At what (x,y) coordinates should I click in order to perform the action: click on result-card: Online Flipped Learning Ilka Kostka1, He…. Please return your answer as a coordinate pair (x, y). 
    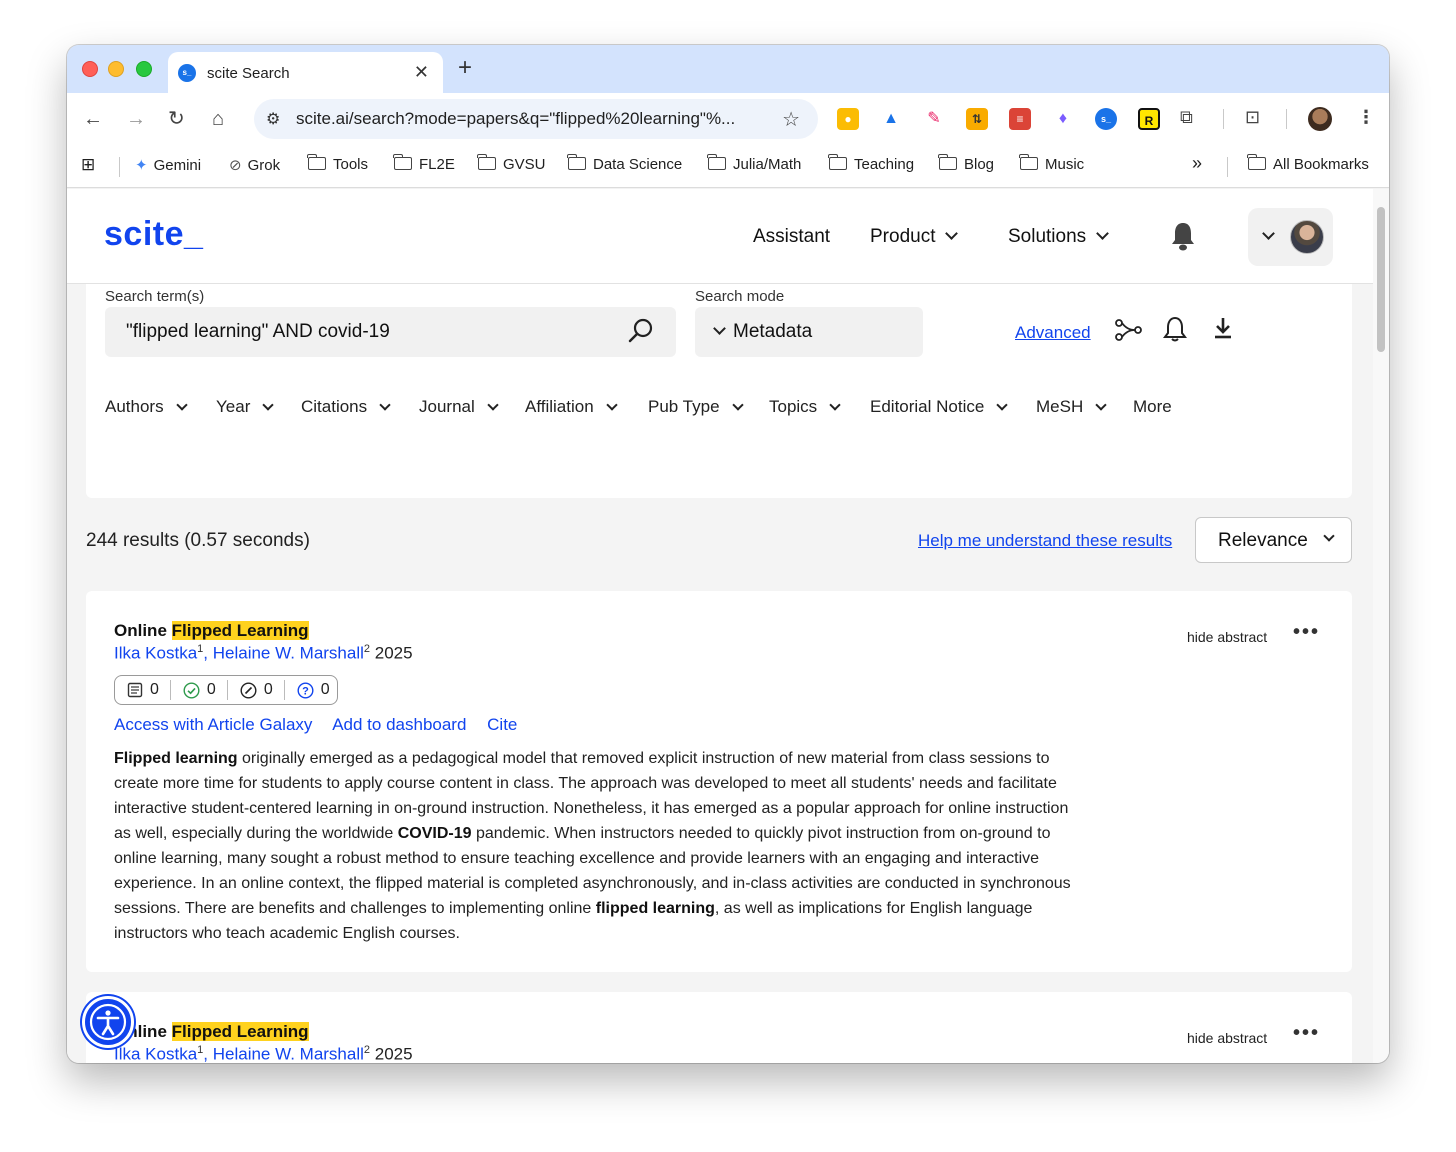
    Looking at the image, I should click on (719, 1027).